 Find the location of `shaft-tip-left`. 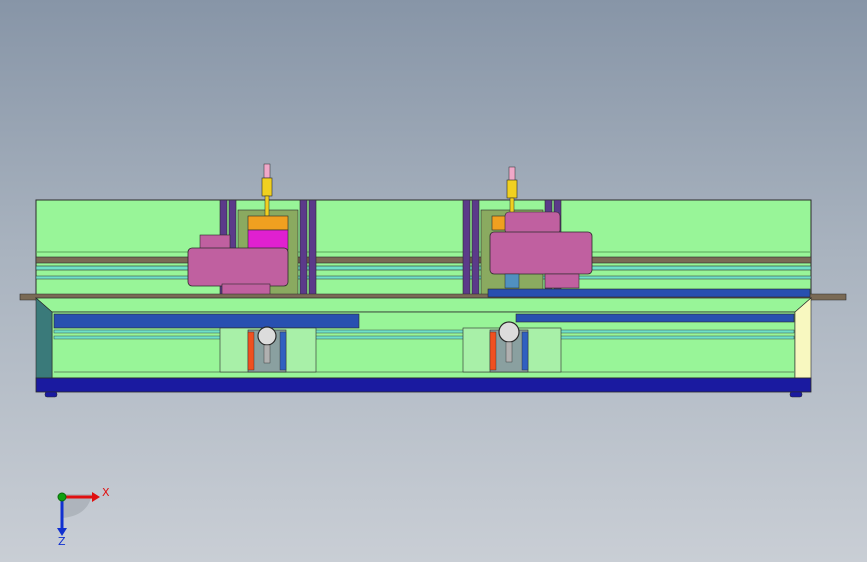

shaft-tip-left is located at coordinates (267, 171).